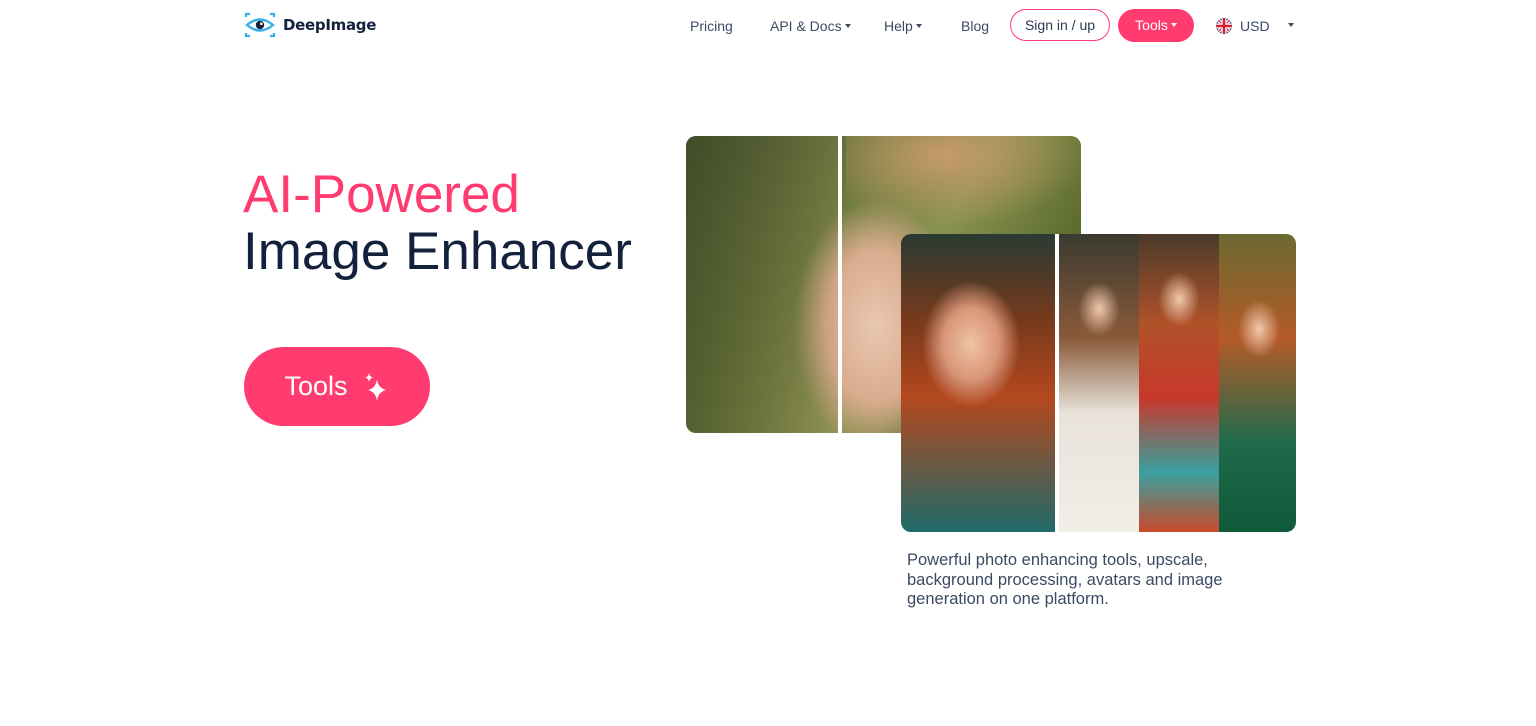 Image resolution: width=1536 pixels, height=726 pixels. Describe the element at coordinates (381, 194) in the screenshot. I see `hero-title-line1: AI-Powered` at that location.